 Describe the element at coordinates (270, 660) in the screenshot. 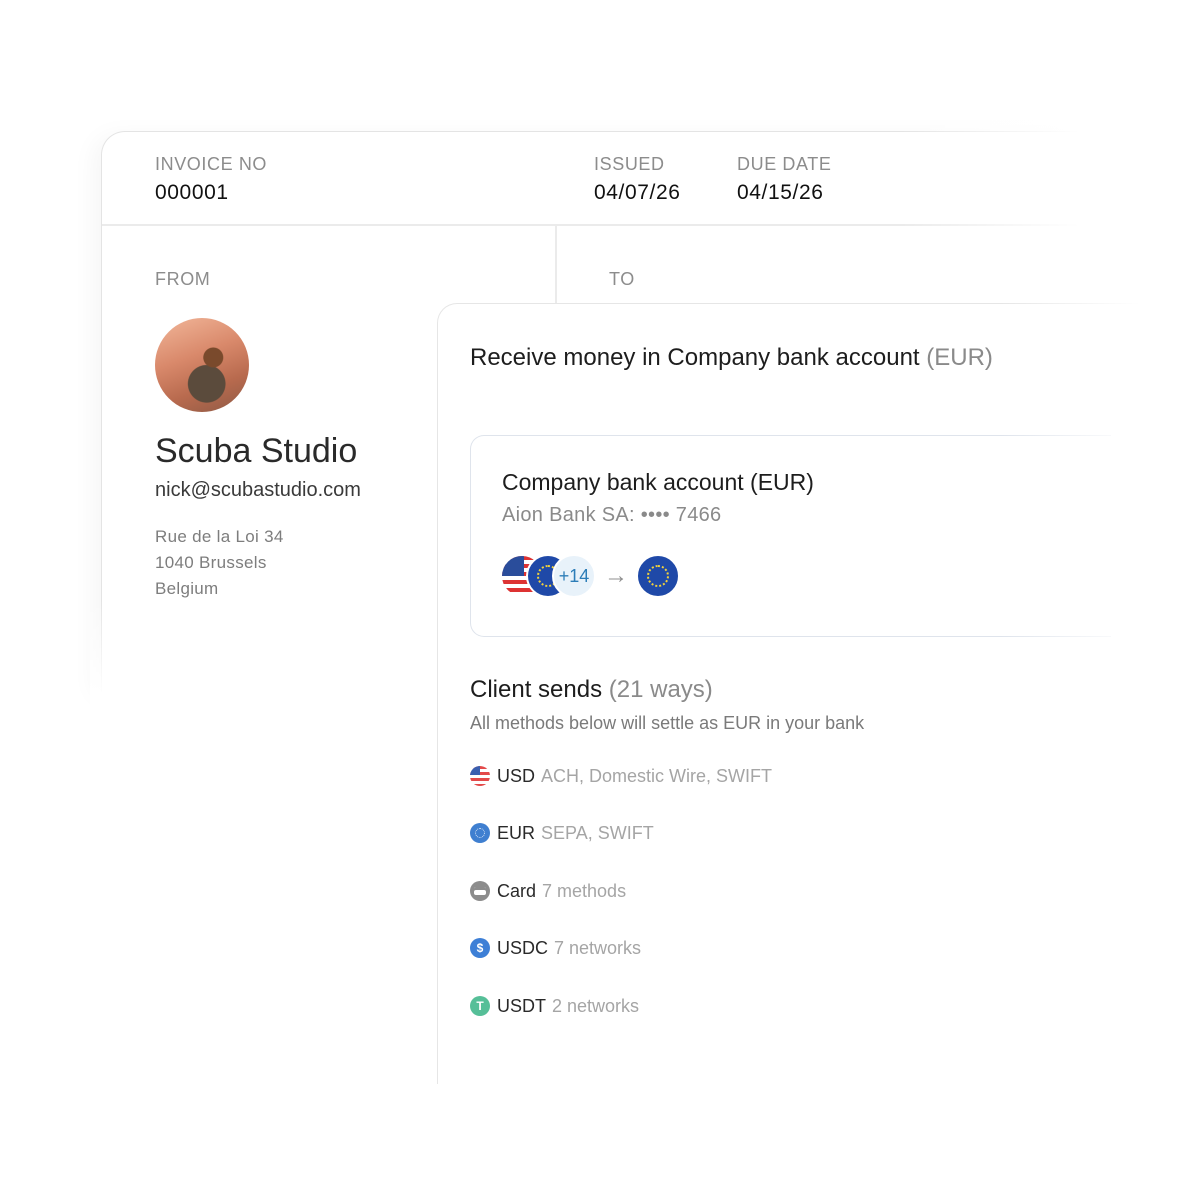

I see `fade-overlay-bottom` at that location.